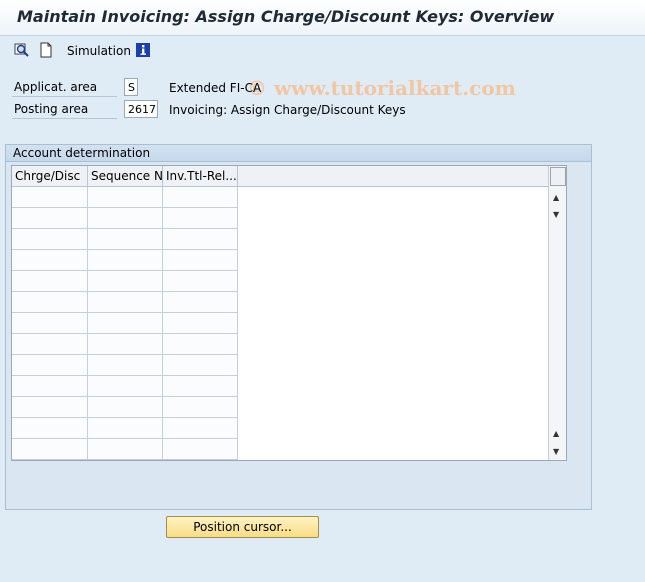 The height and width of the screenshot is (582, 645). What do you see at coordinates (99, 51) in the screenshot?
I see `simulation-button: Simulation` at bounding box center [99, 51].